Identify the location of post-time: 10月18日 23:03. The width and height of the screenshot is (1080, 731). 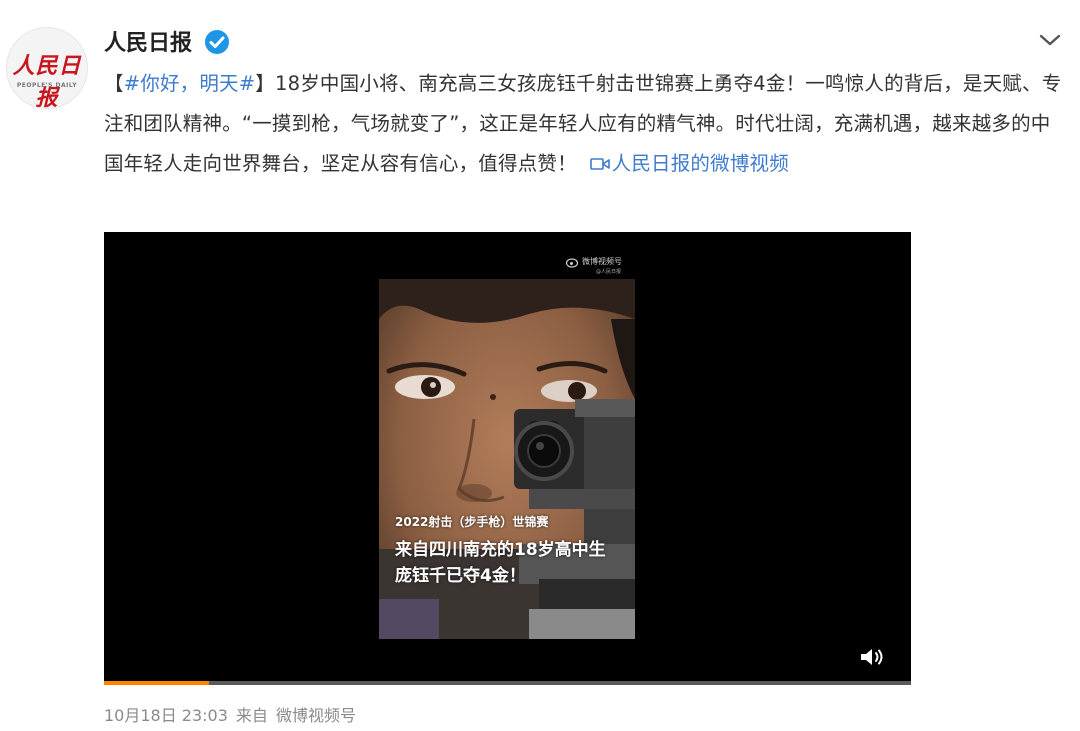
(166, 715).